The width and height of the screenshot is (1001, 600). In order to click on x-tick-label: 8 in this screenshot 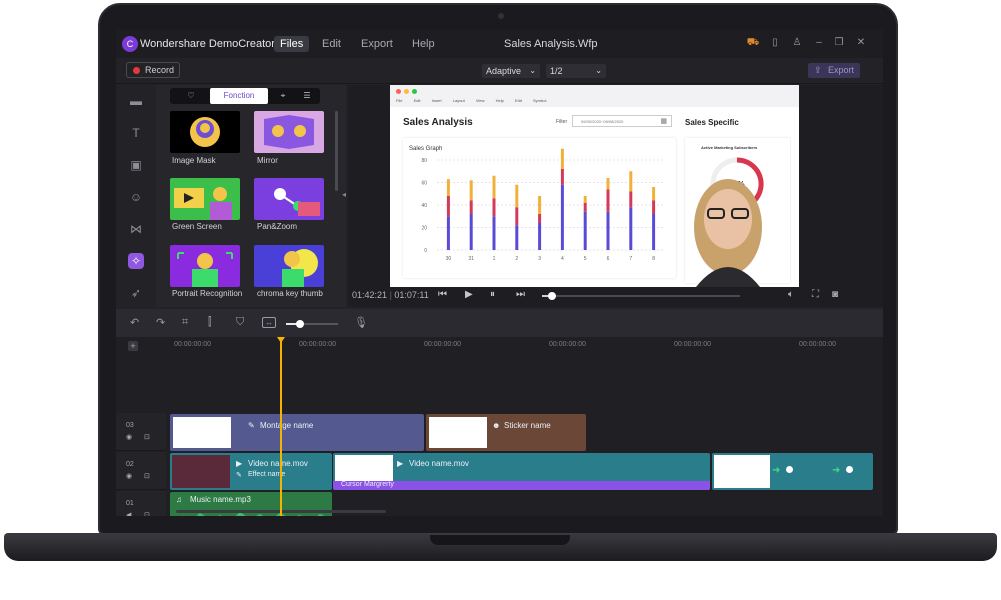, I will do `click(653, 259)`.